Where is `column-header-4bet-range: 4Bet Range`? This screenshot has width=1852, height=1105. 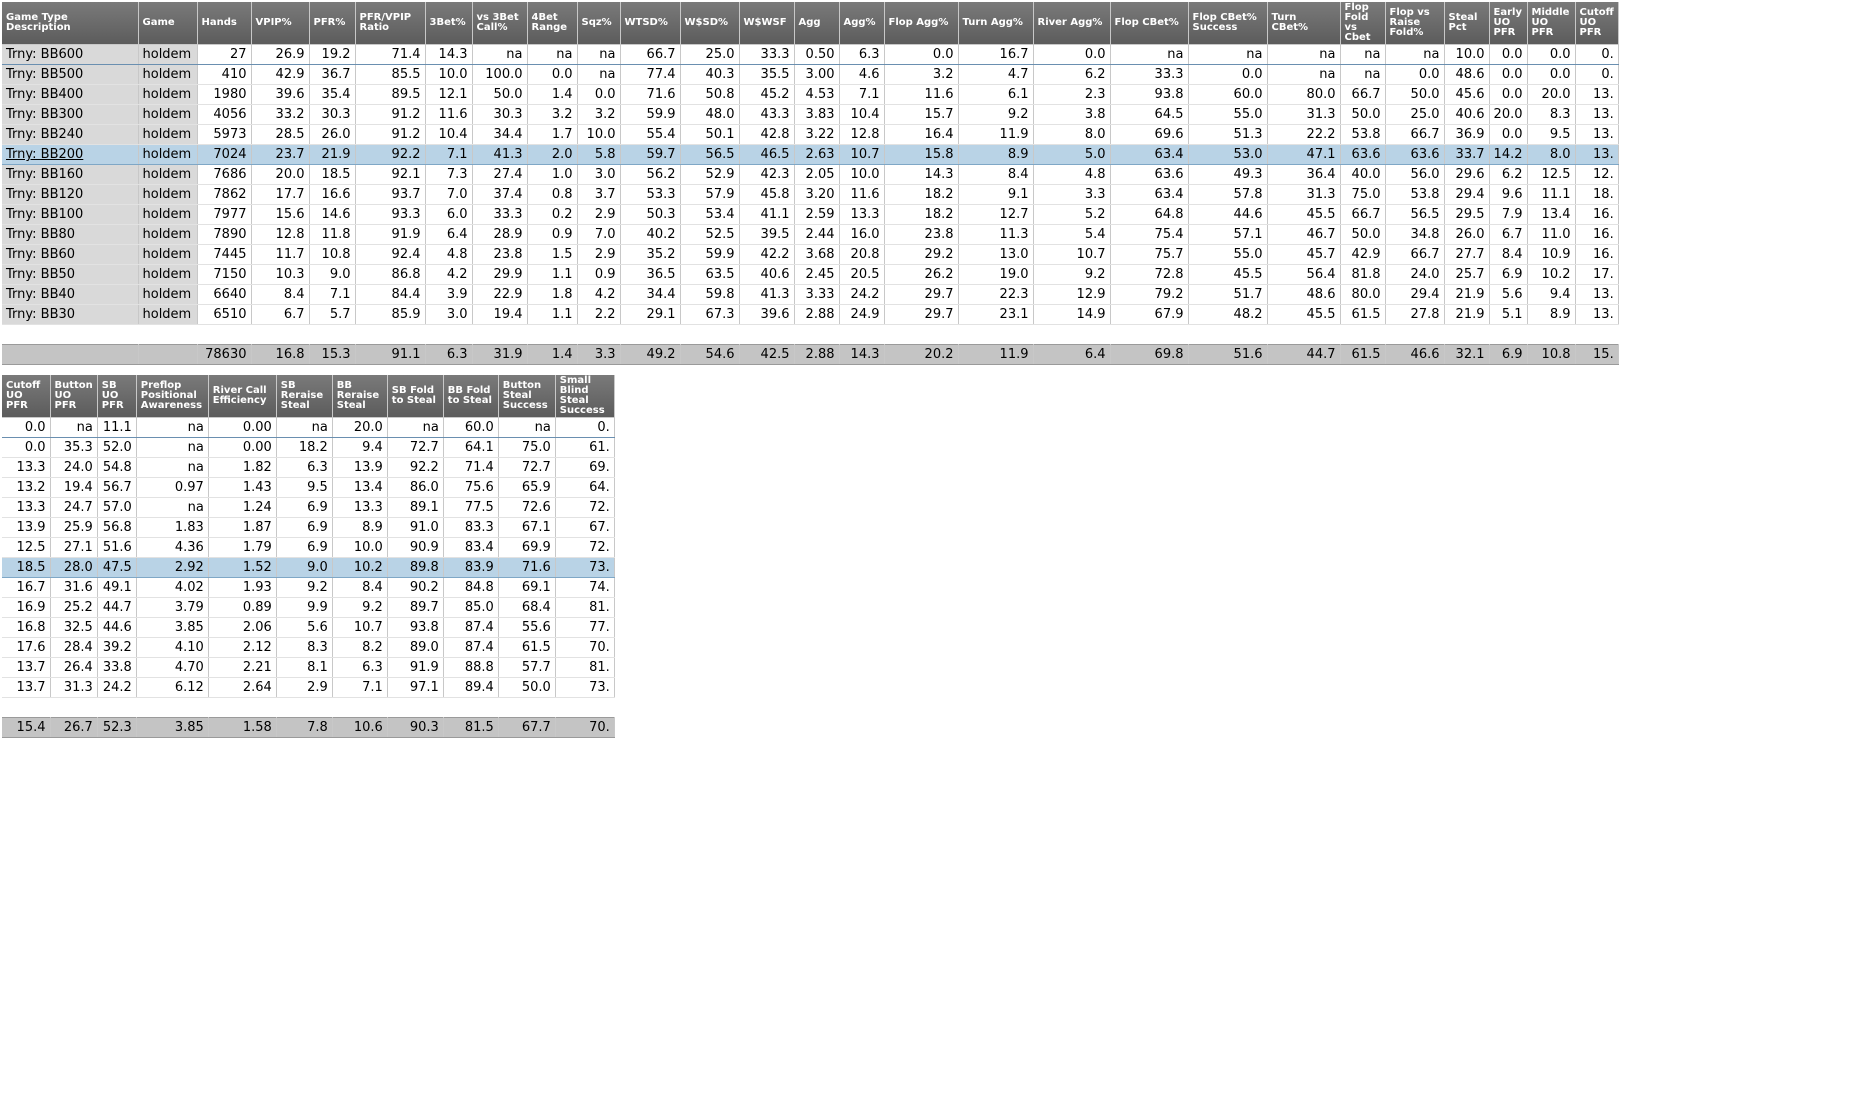 column-header-4bet-range: 4Bet Range is located at coordinates (552, 23).